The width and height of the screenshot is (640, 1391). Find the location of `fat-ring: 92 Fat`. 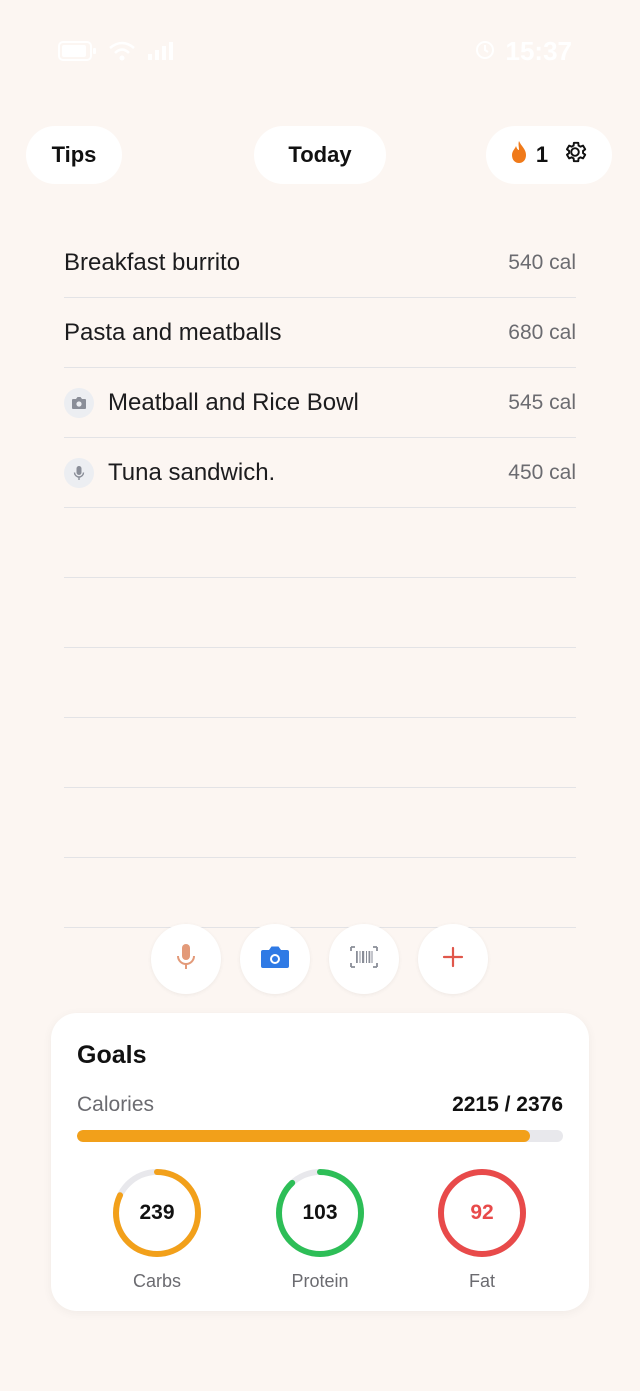

fat-ring: 92 Fat is located at coordinates (482, 1229).